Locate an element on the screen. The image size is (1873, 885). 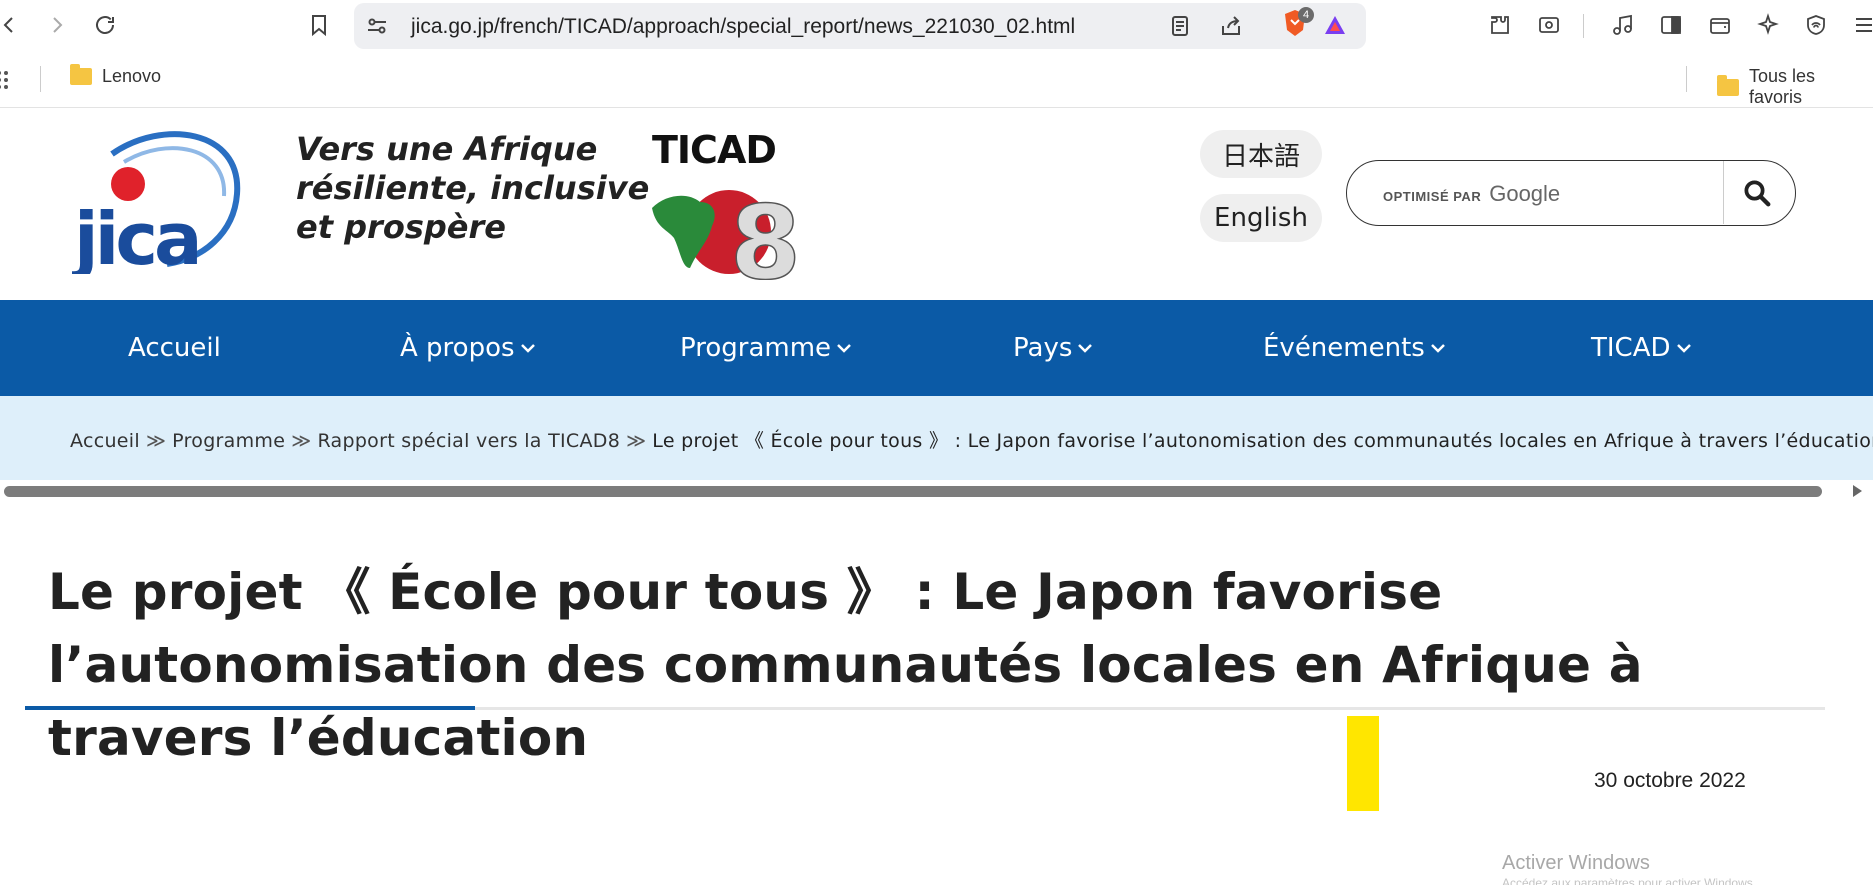
horizontal-scrollbar is located at coordinates (936, 491).